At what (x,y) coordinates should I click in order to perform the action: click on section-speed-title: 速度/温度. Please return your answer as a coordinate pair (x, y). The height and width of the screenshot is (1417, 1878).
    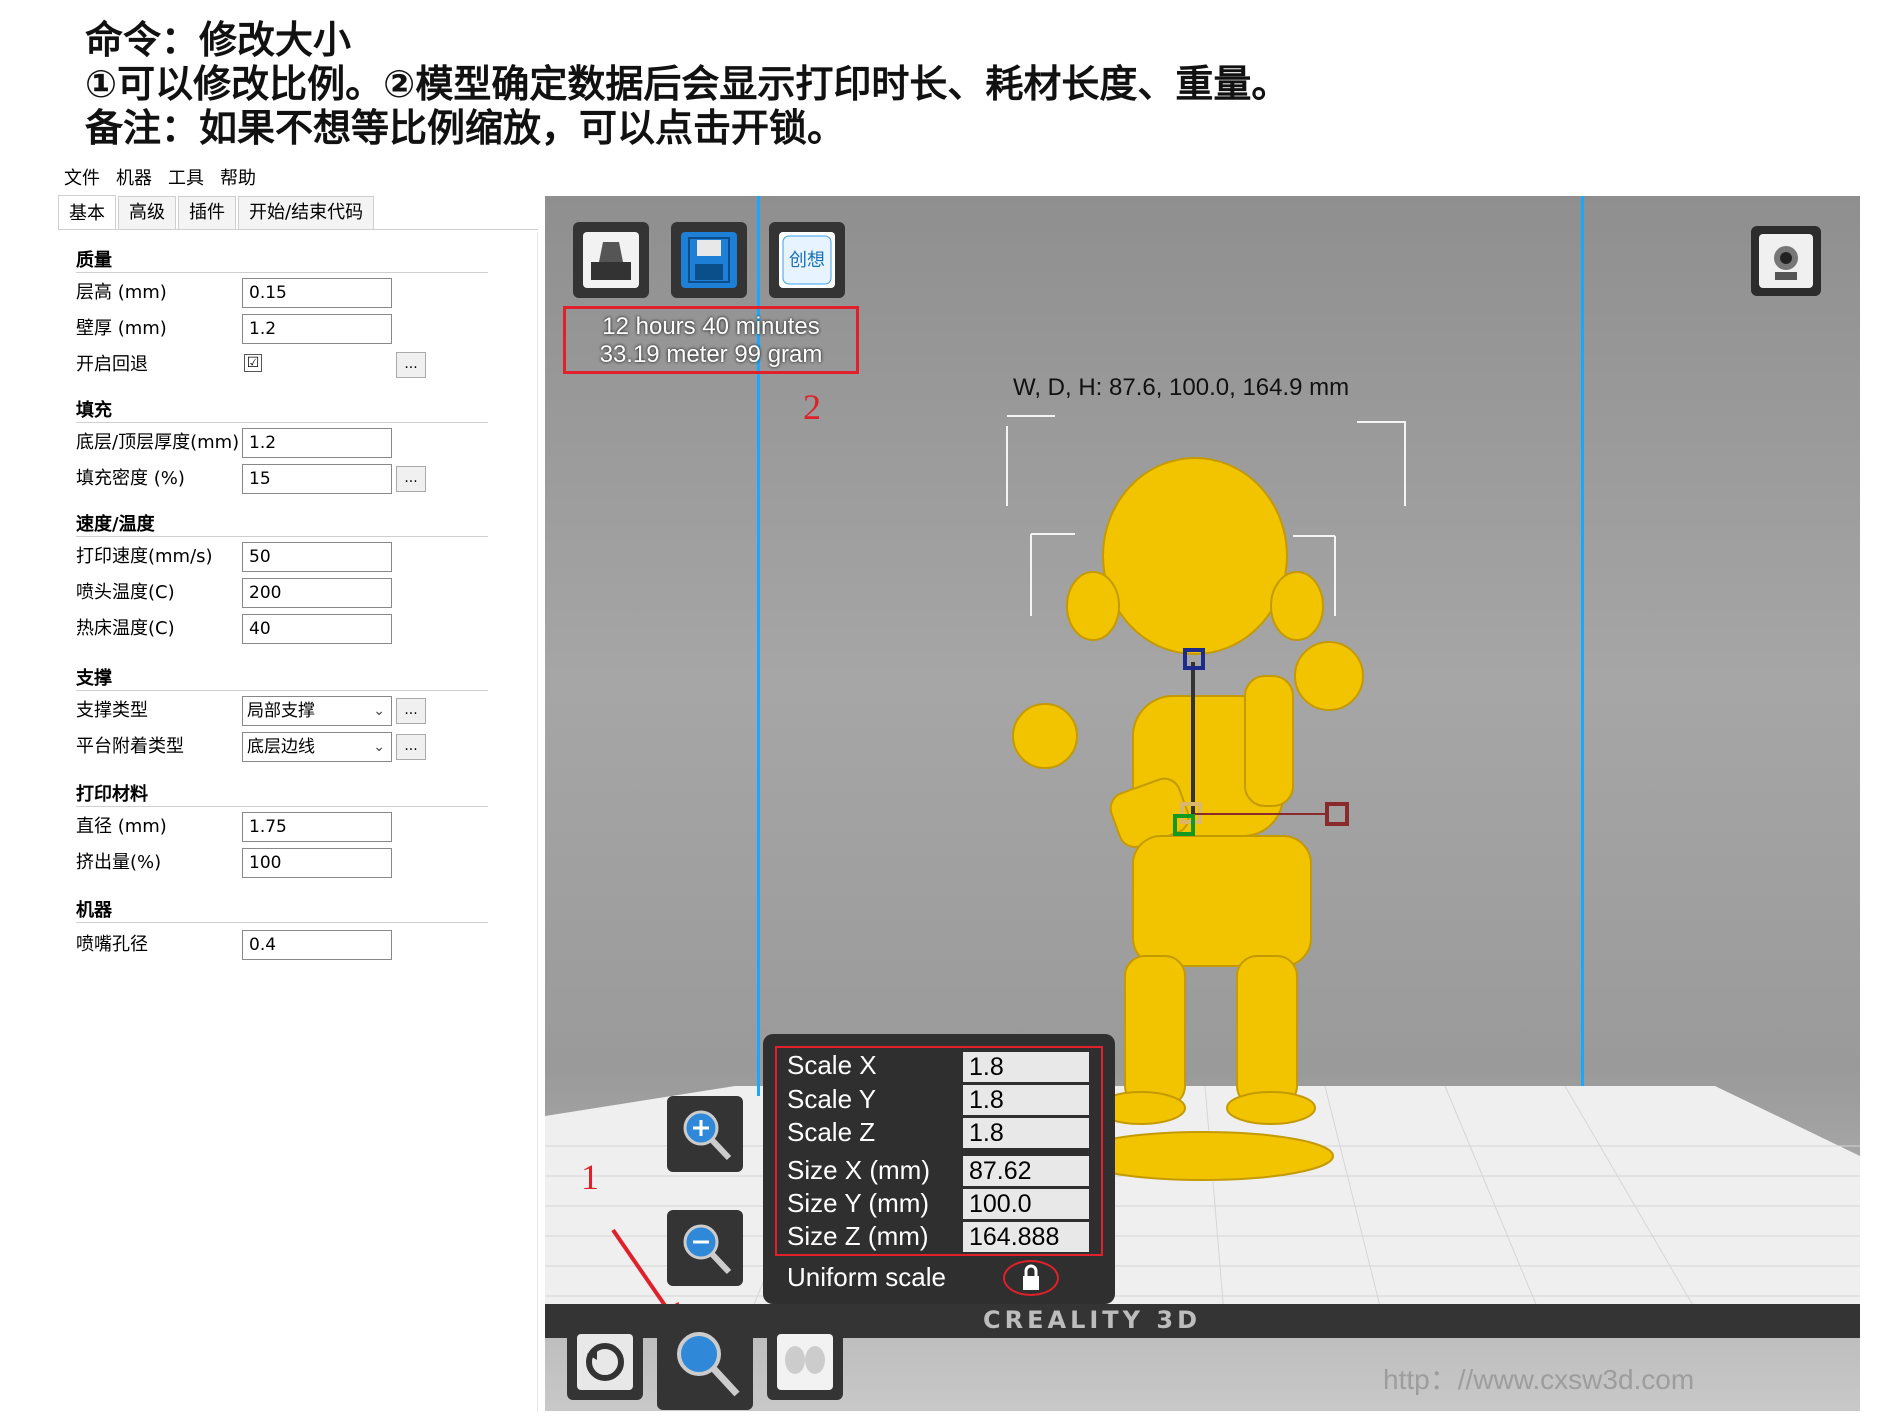
    Looking at the image, I should click on (115, 524).